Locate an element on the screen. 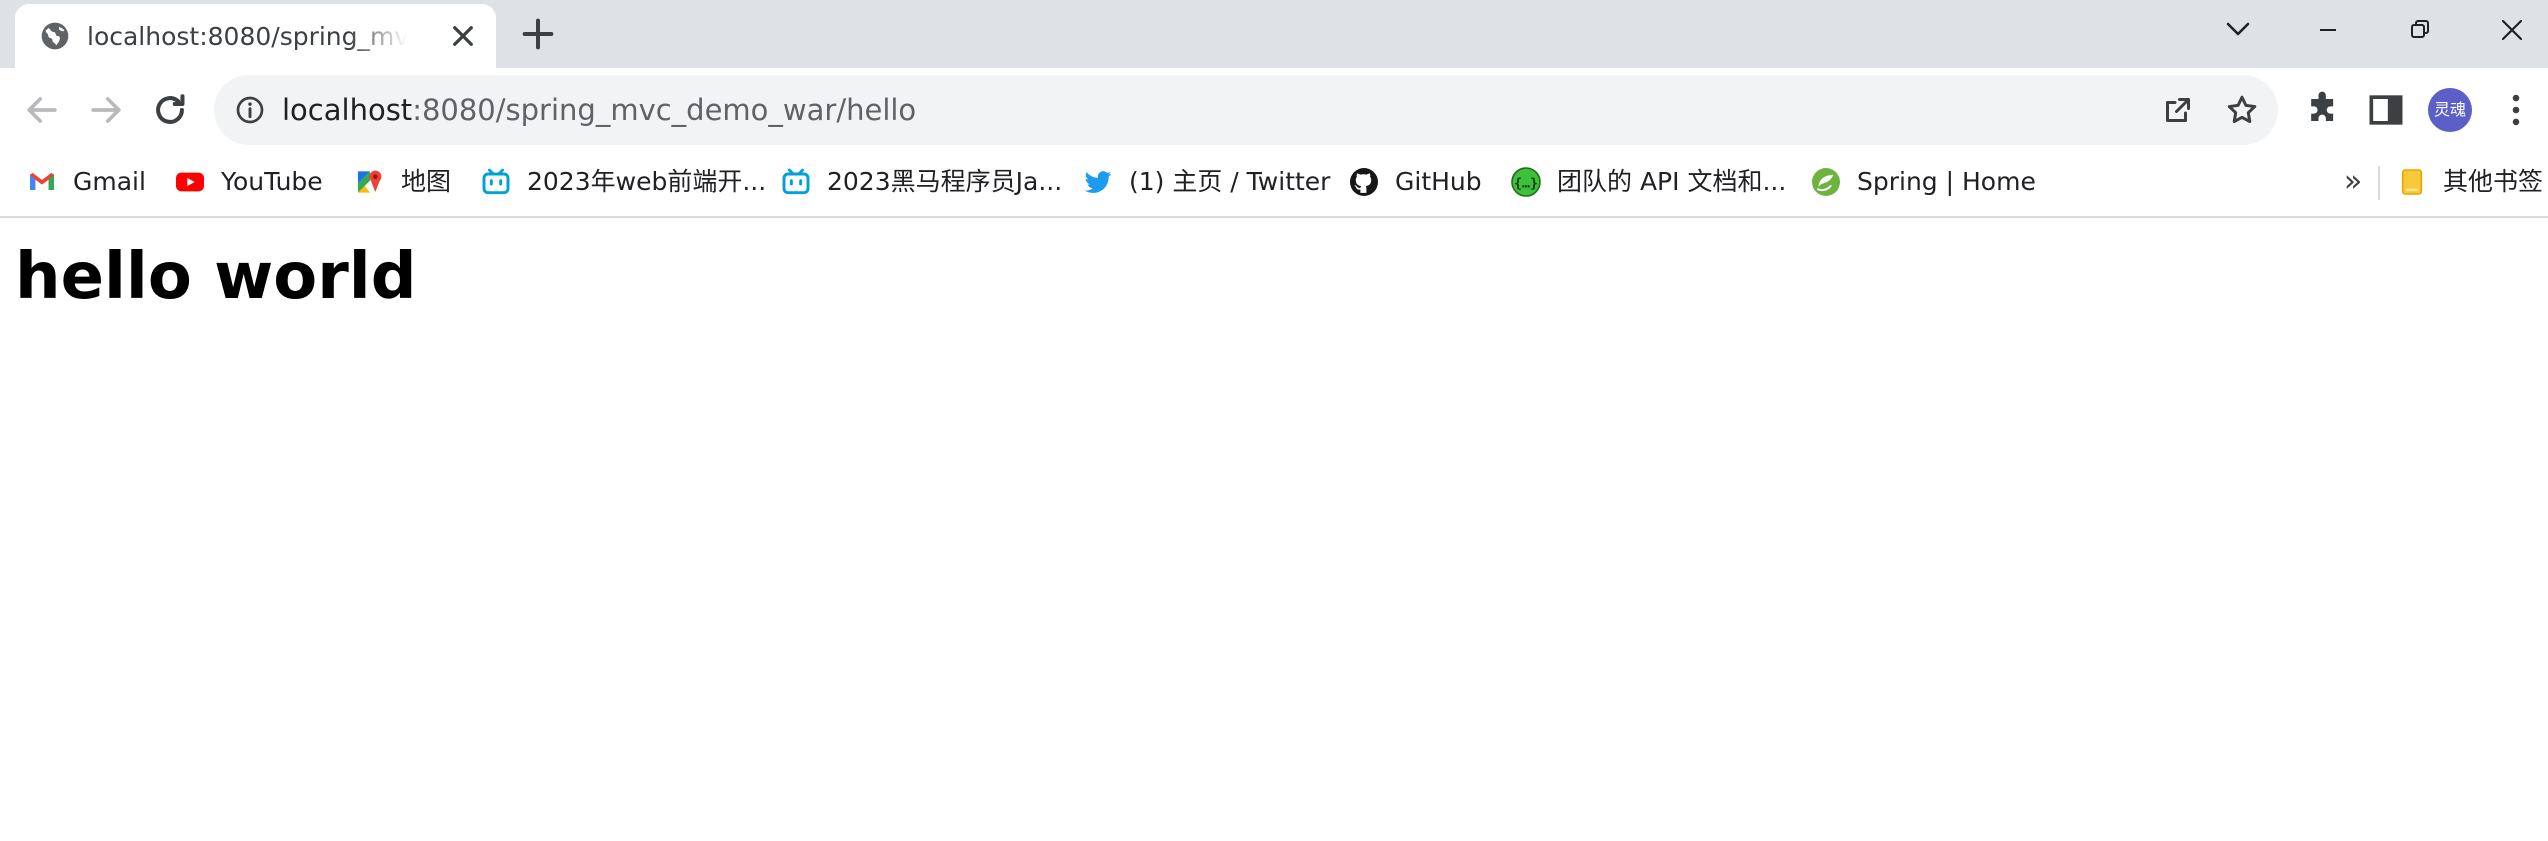 The height and width of the screenshot is (841, 2548). tab-title: localhost:8080/spring_mvc_demo_war/hello is located at coordinates (247, 36).